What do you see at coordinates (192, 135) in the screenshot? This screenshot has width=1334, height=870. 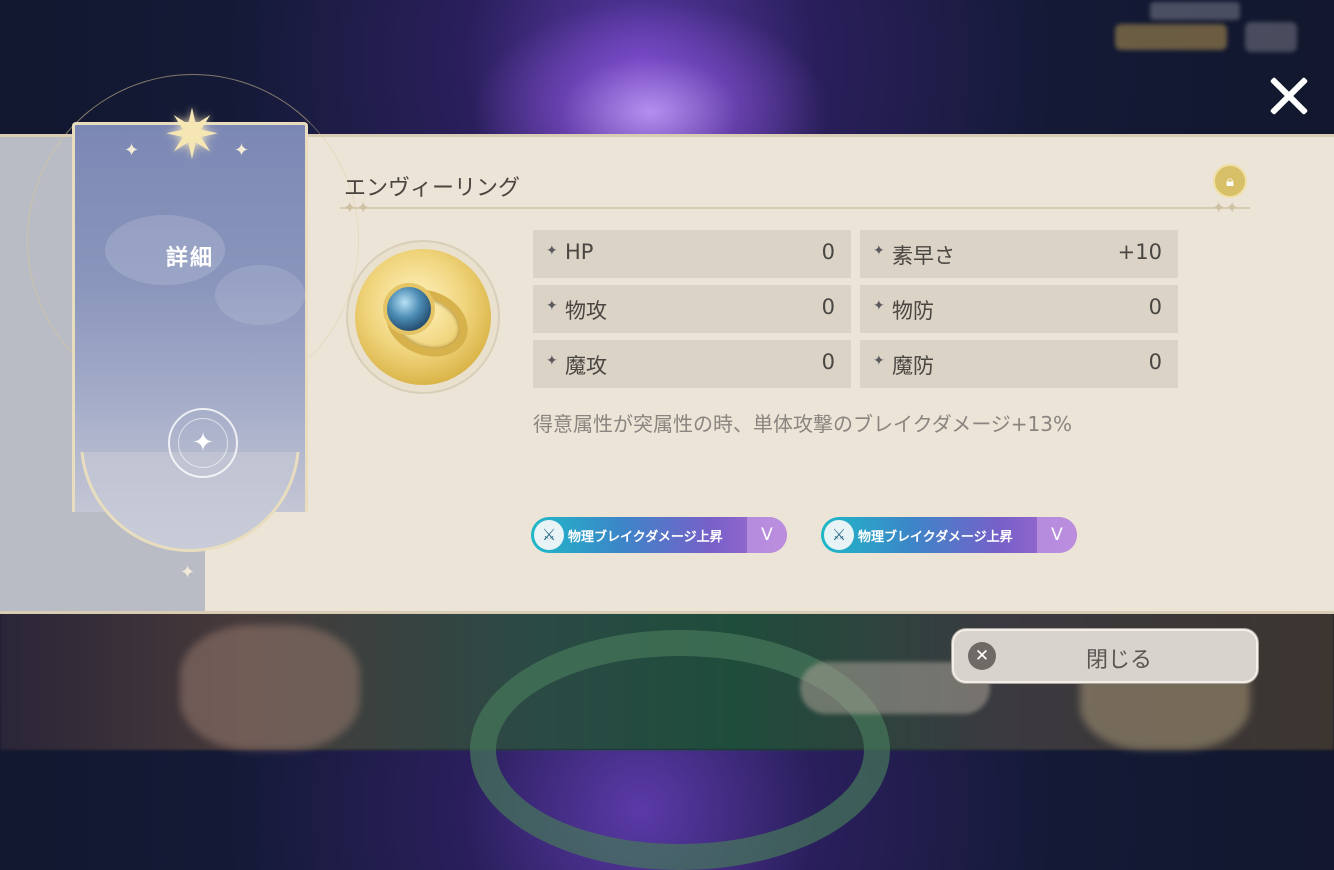 I see `north-star-icon: ✷` at bounding box center [192, 135].